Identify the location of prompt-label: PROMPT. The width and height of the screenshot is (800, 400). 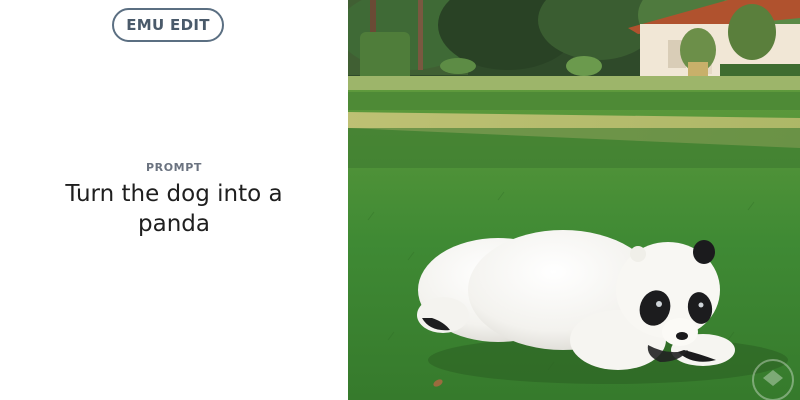
(174, 167).